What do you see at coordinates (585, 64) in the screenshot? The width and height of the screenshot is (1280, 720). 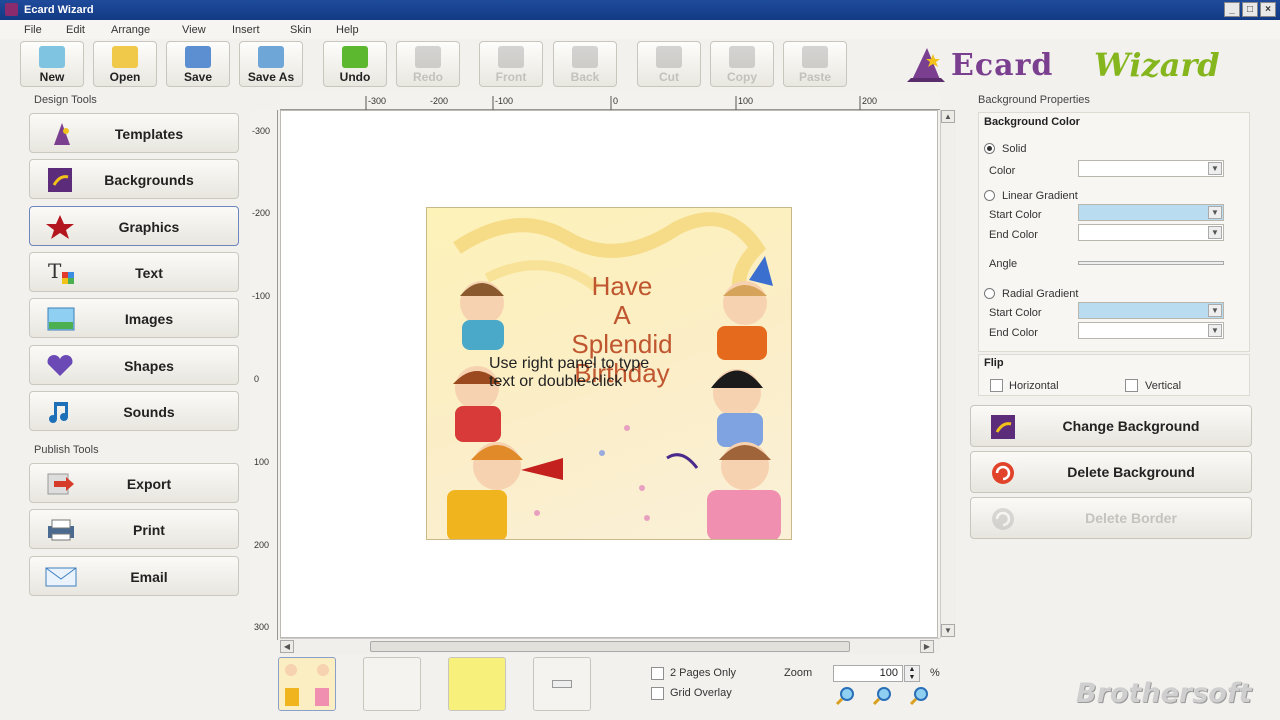 I see `send-back-button: Back` at bounding box center [585, 64].